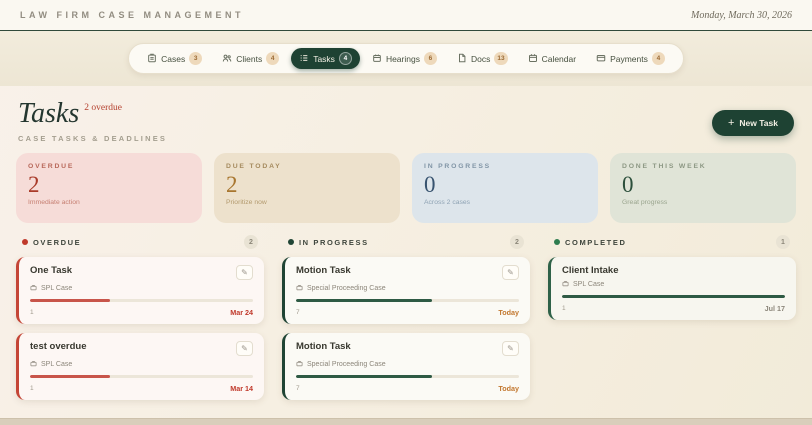  Describe the element at coordinates (152, 59) in the screenshot. I see `cases-icon` at that location.